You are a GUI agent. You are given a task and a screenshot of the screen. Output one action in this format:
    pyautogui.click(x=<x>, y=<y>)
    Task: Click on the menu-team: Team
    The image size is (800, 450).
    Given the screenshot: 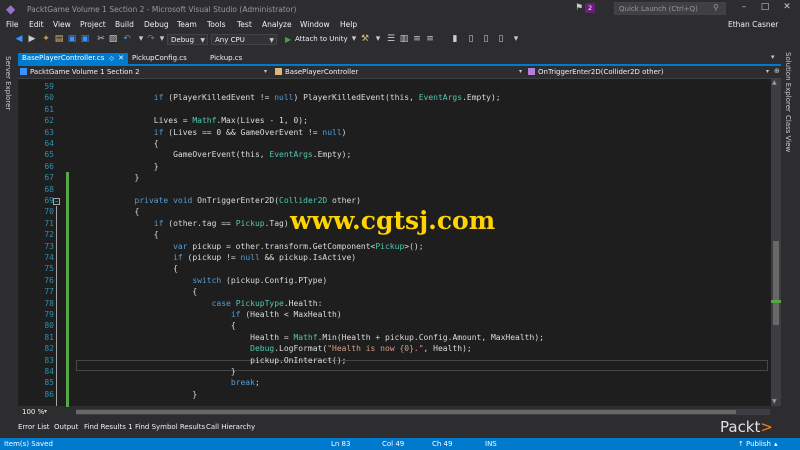 What is the action you would take?
    pyautogui.click(x=187, y=25)
    